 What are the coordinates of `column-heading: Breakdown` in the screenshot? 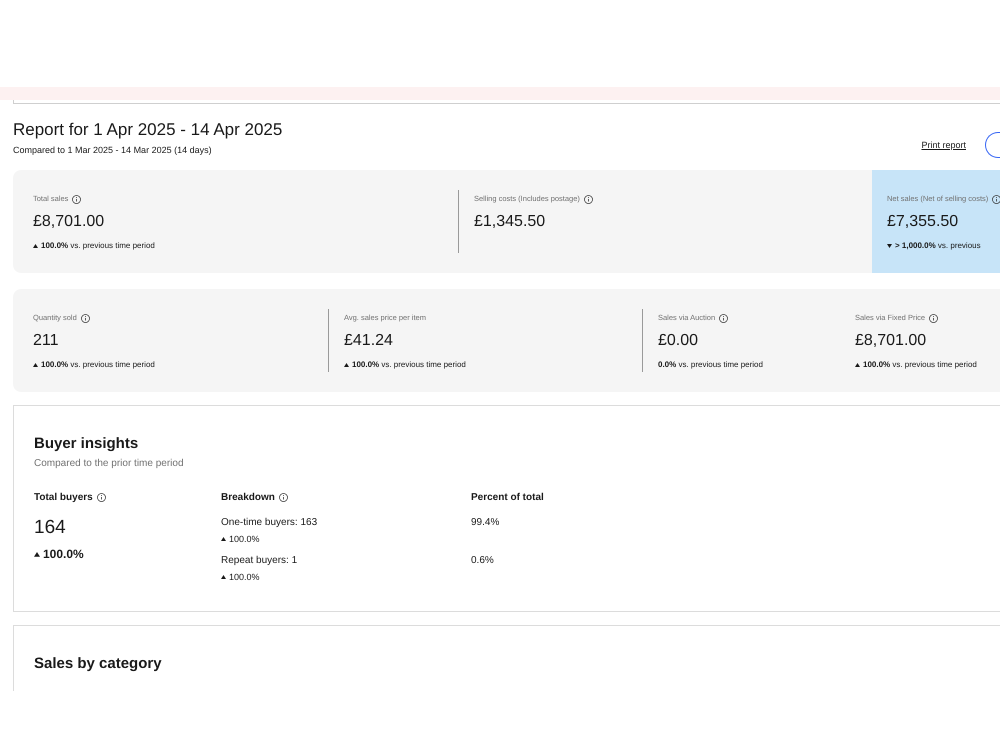 It's located at (248, 497).